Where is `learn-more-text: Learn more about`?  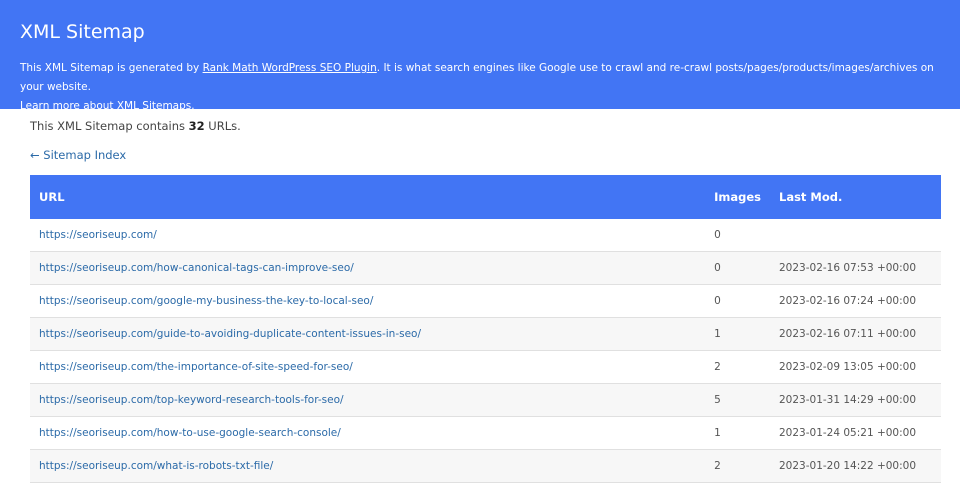 learn-more-text: Learn more about is located at coordinates (68, 106).